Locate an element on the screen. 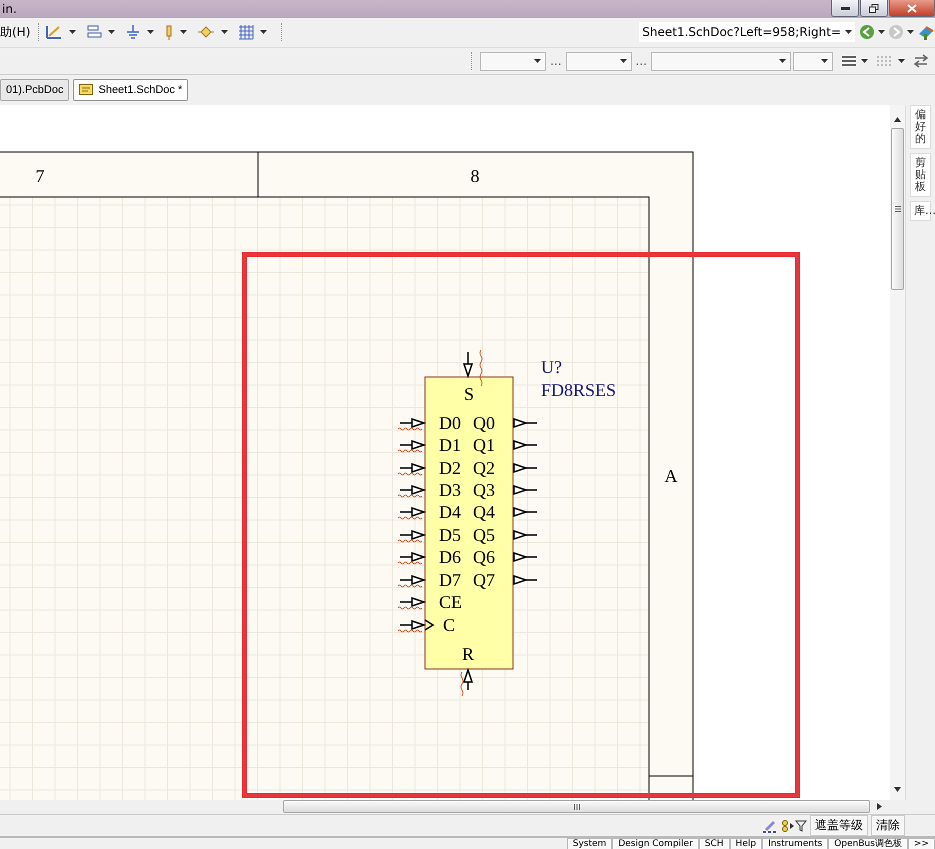 This screenshot has height=849, width=935. pin-label: Q6 is located at coordinates (484, 556).